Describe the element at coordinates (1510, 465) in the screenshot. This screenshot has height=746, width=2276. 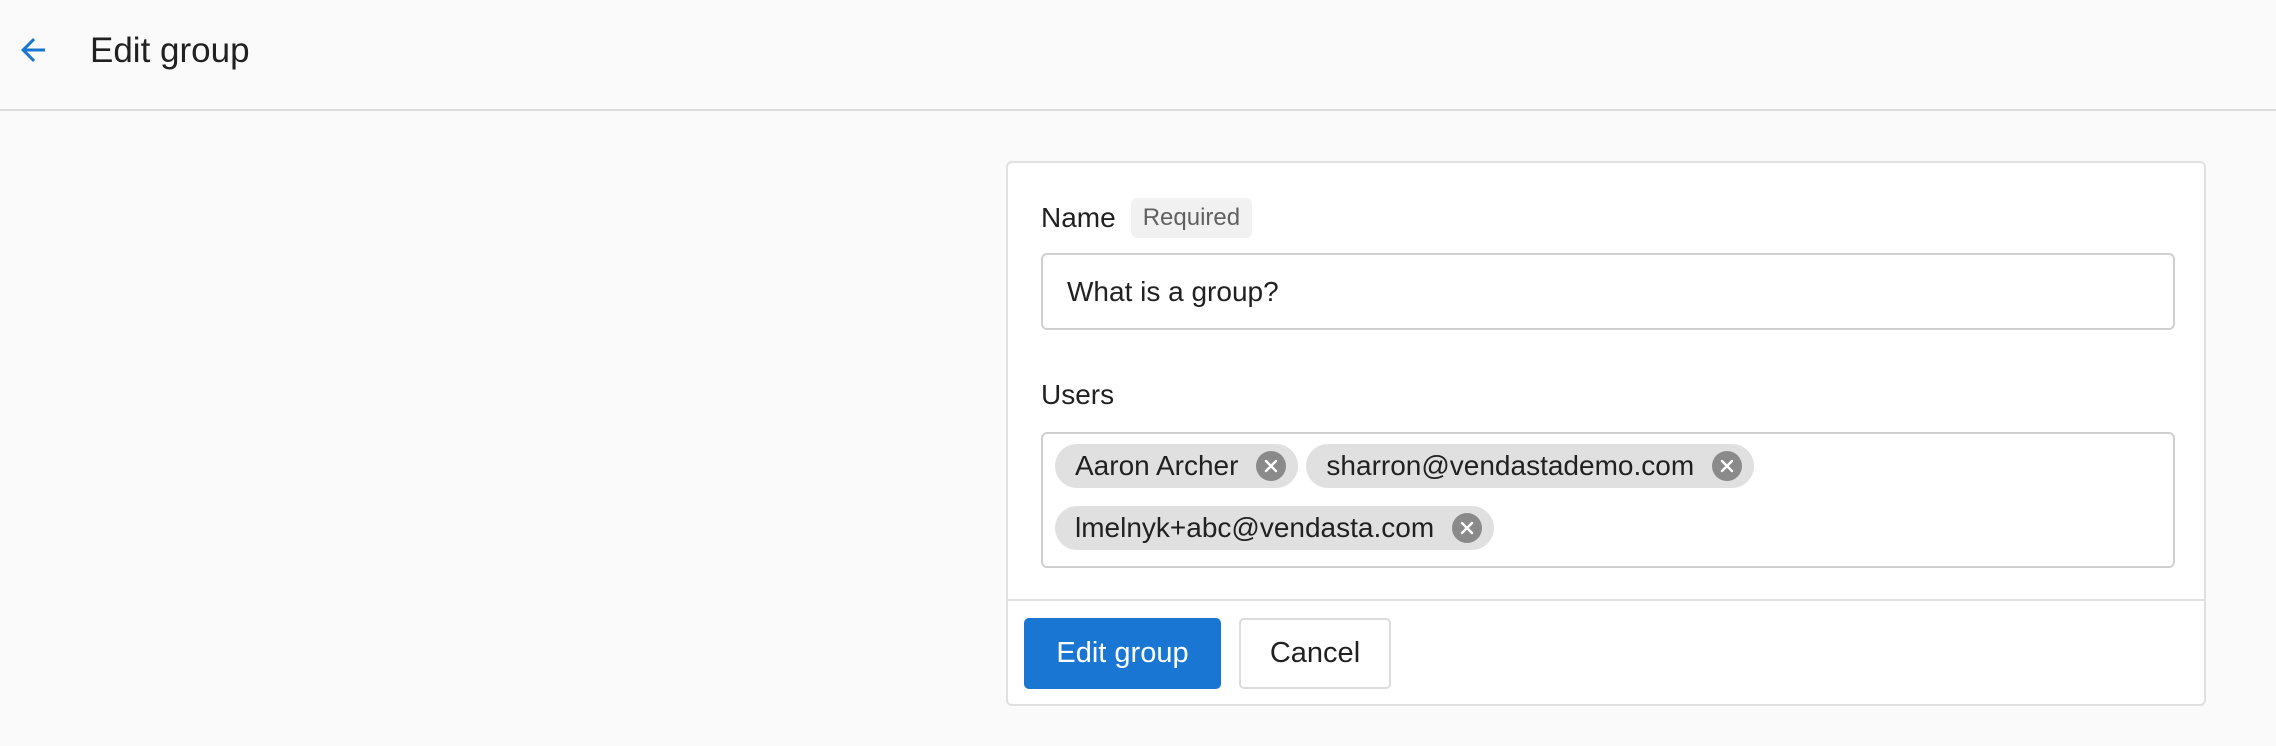
I see `user-chip-label: sharron@vendastademo.com` at that location.